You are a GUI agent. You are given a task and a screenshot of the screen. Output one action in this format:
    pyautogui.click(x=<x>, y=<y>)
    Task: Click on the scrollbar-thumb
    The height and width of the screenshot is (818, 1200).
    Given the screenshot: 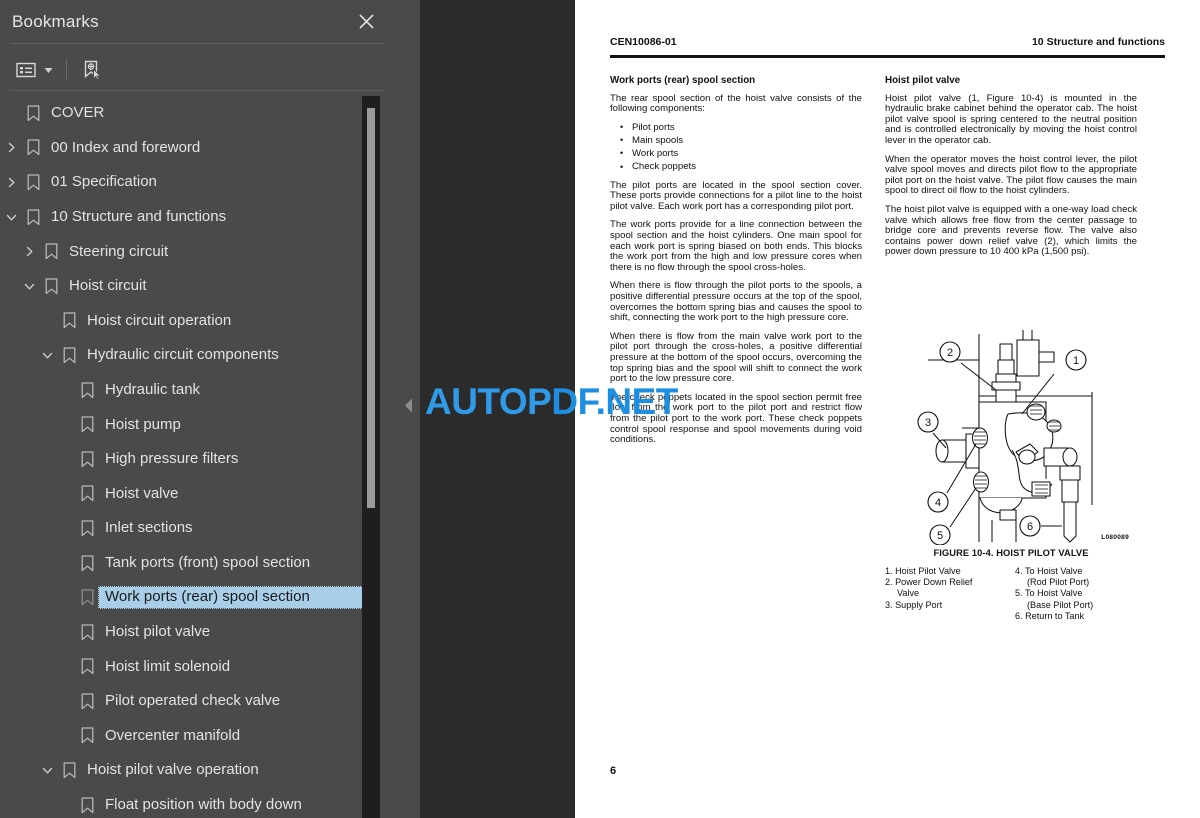 What is the action you would take?
    pyautogui.click(x=371, y=308)
    